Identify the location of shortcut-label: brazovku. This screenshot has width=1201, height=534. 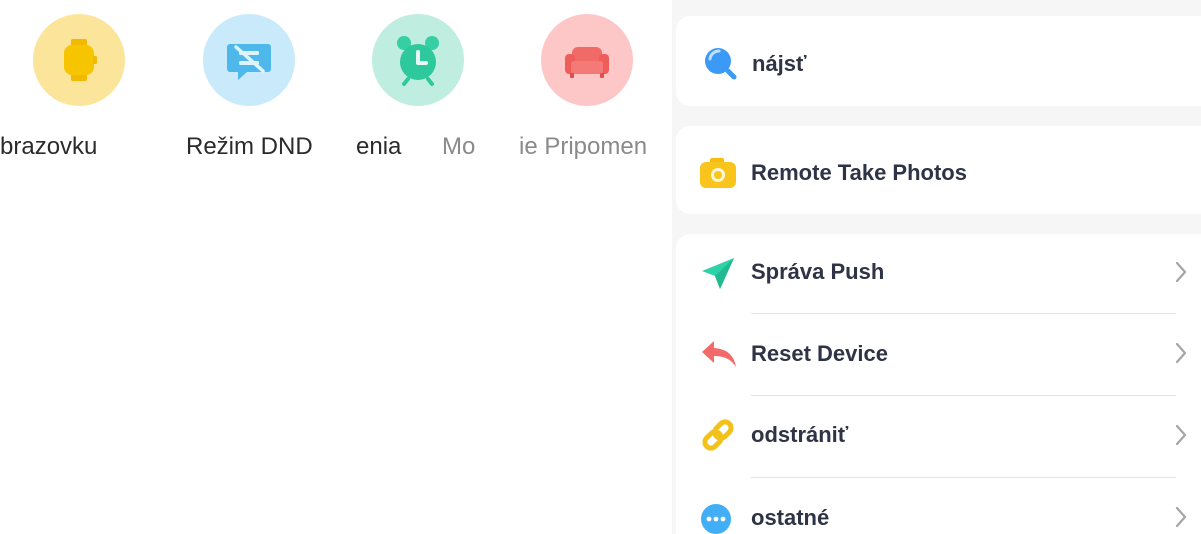
(49, 146).